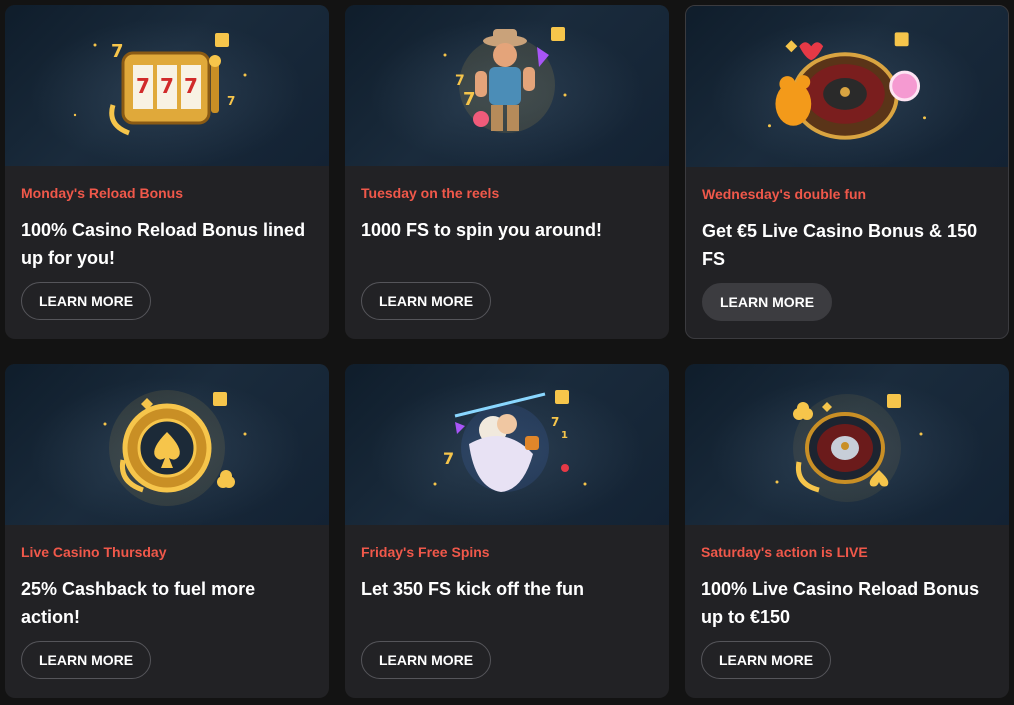 This screenshot has width=1014, height=705. What do you see at coordinates (138, 603) in the screenshot?
I see `promo-title: 25% Cashback to fuel more action!` at bounding box center [138, 603].